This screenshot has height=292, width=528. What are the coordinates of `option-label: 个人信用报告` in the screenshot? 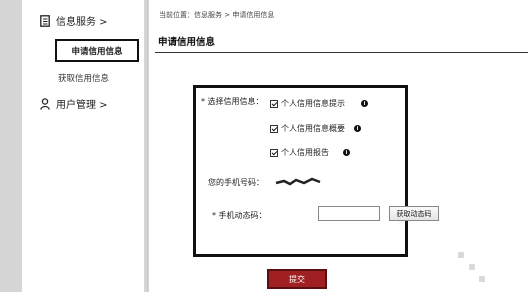 It's located at (305, 152).